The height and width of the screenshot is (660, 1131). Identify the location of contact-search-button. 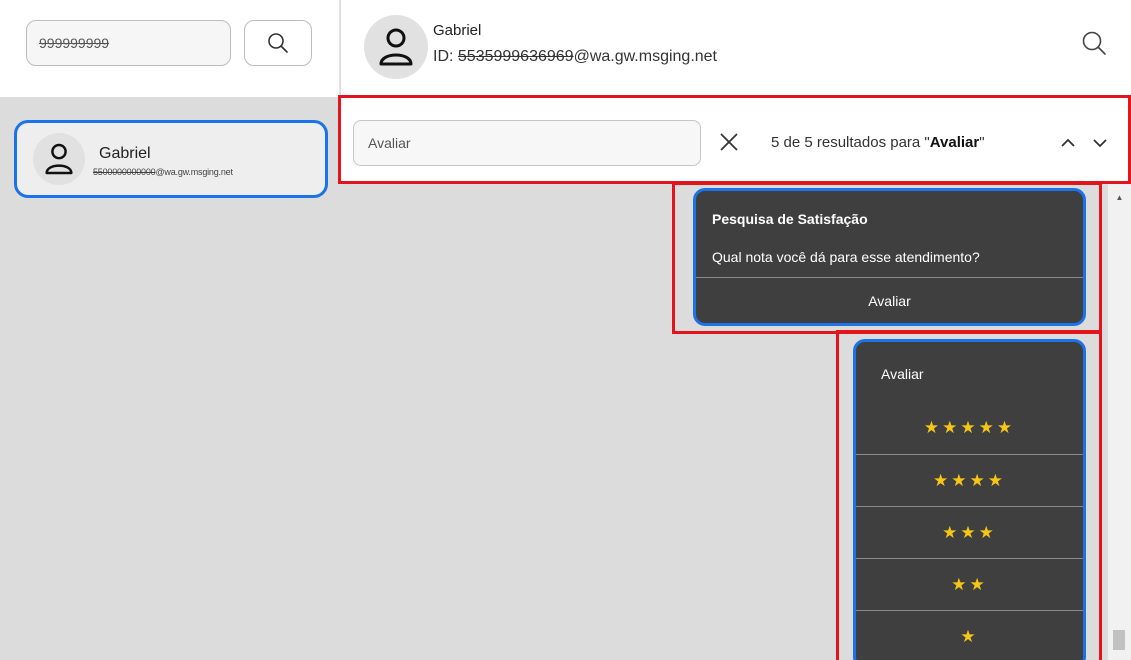
(278, 43).